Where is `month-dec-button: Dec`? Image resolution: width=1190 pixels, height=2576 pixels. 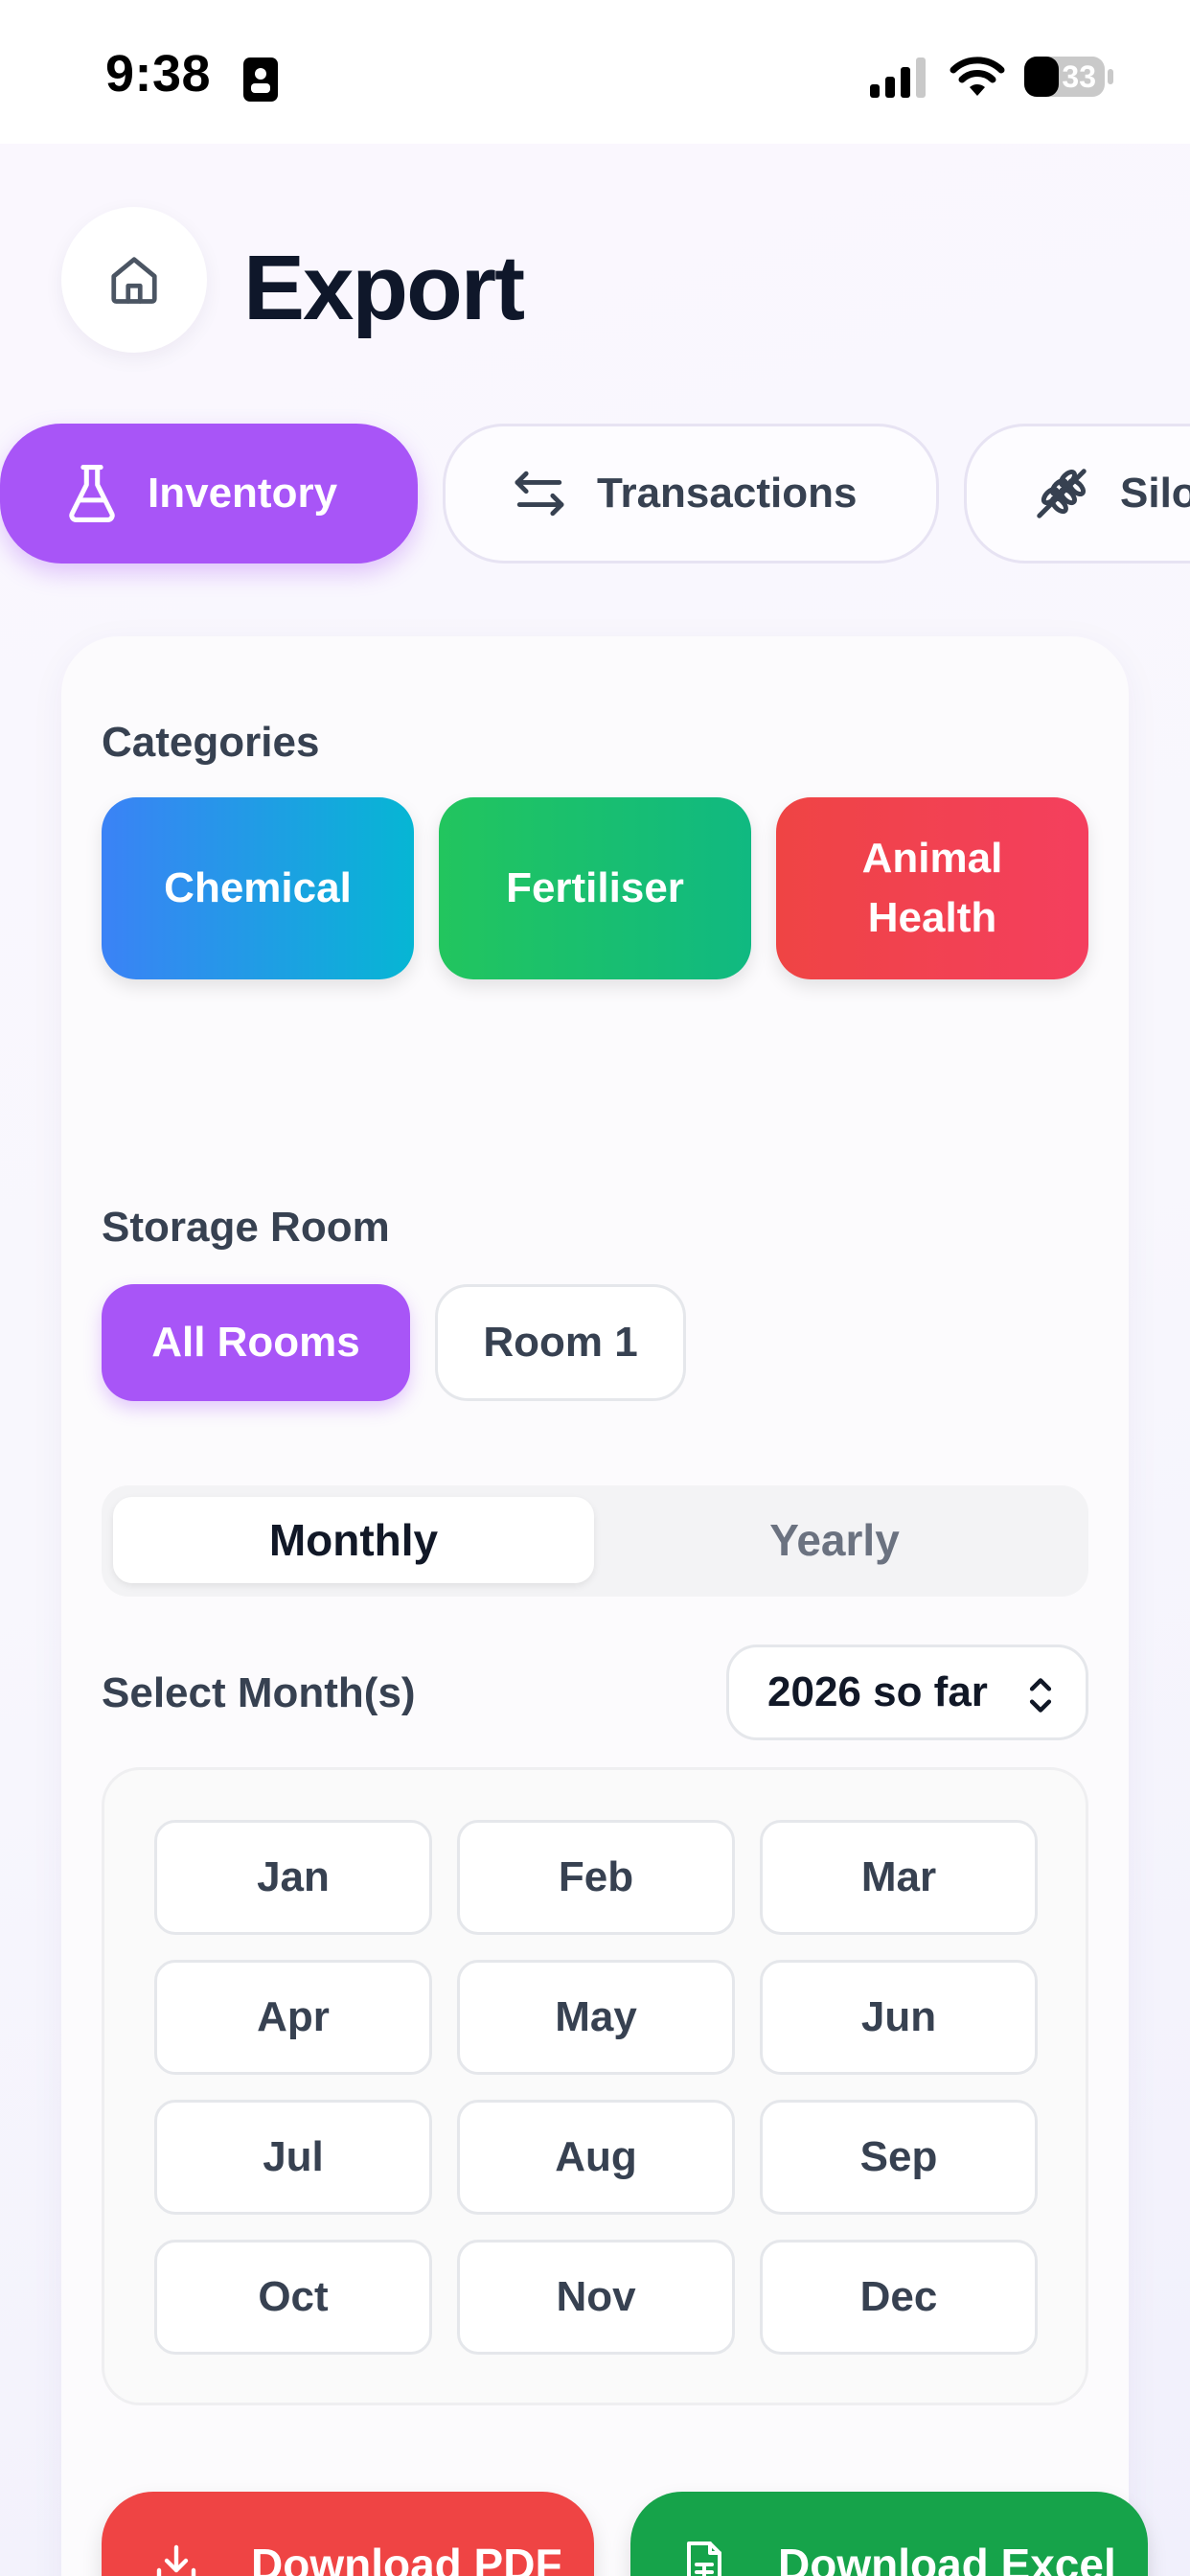 month-dec-button: Dec is located at coordinates (899, 2297).